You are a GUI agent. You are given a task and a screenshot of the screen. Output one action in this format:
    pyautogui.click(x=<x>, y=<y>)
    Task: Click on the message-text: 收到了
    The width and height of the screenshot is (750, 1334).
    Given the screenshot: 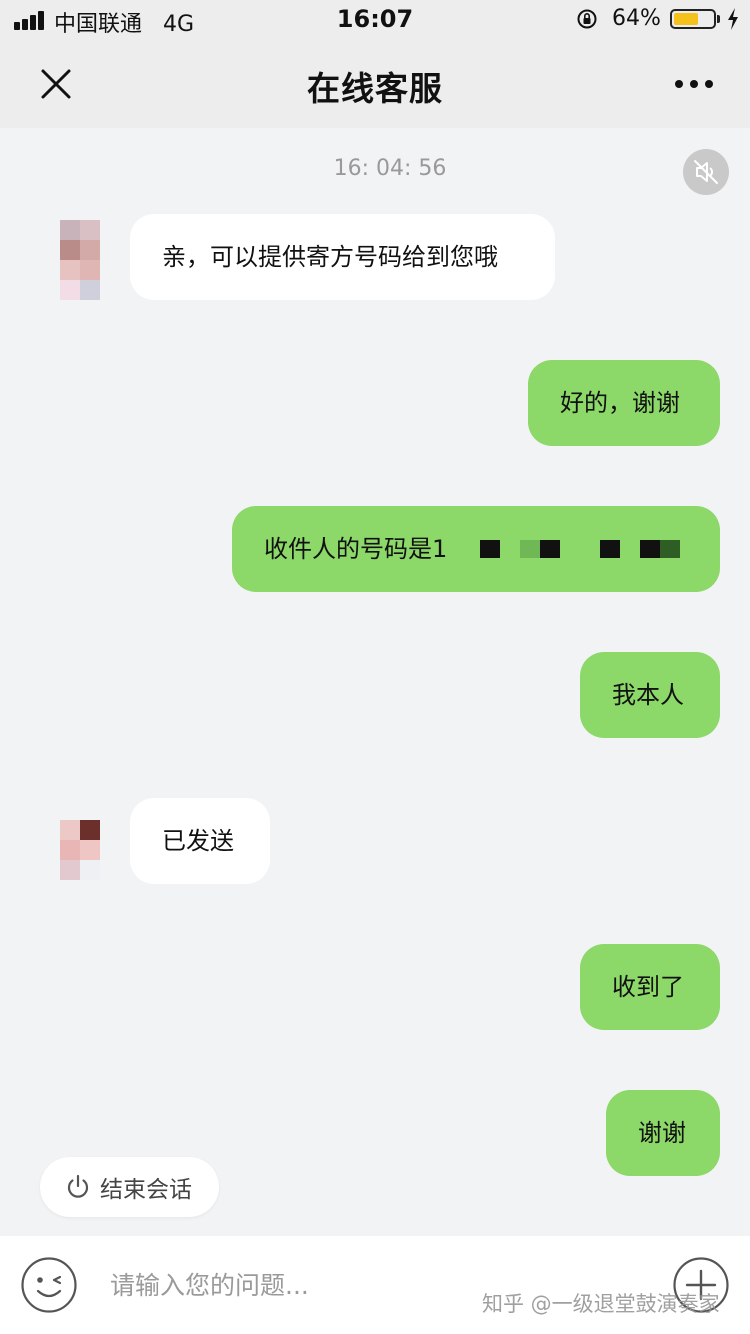 What is the action you would take?
    pyautogui.click(x=648, y=987)
    